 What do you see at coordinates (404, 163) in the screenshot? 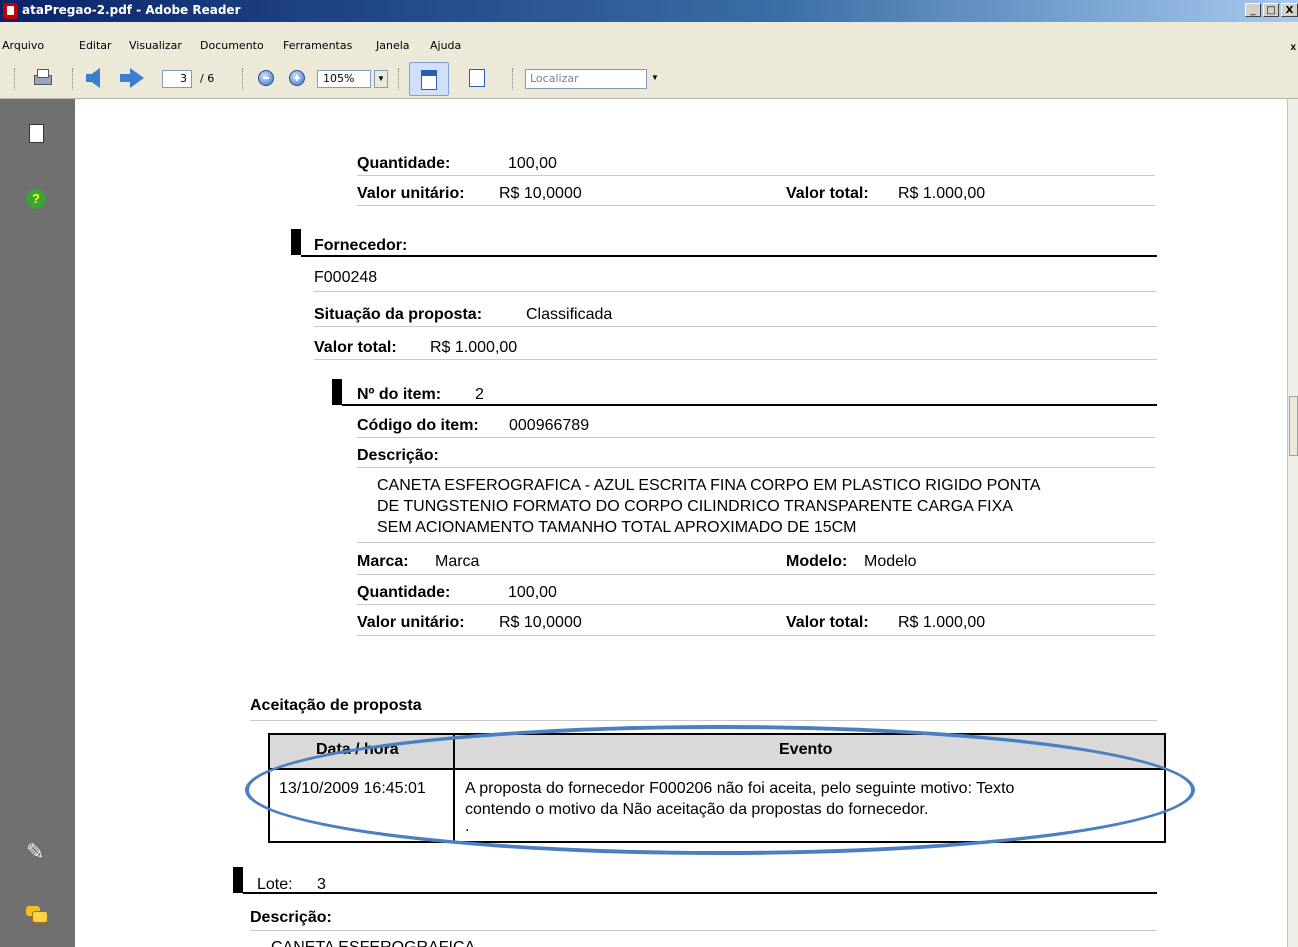
I see `quantidade-label: Quantidade:` at bounding box center [404, 163].